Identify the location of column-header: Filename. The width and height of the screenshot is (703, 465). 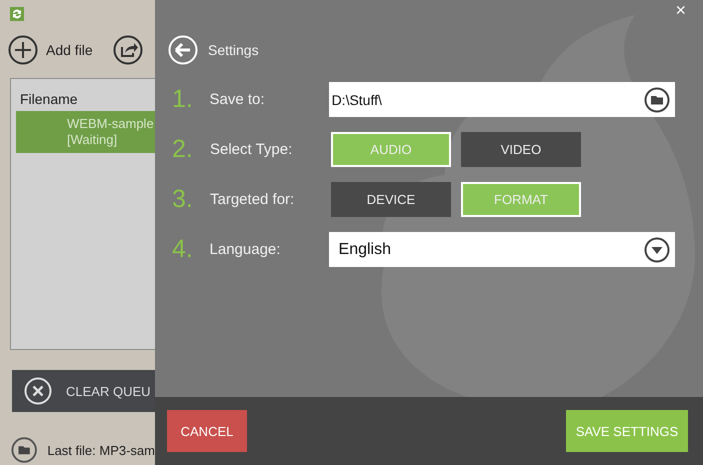
(49, 99).